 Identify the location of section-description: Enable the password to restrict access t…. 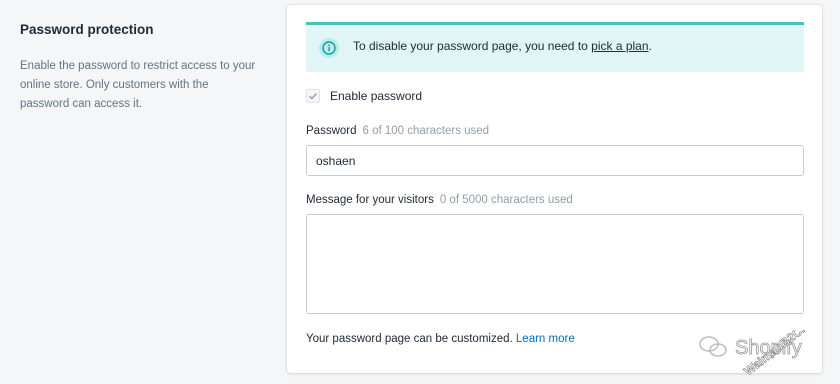
(138, 85).